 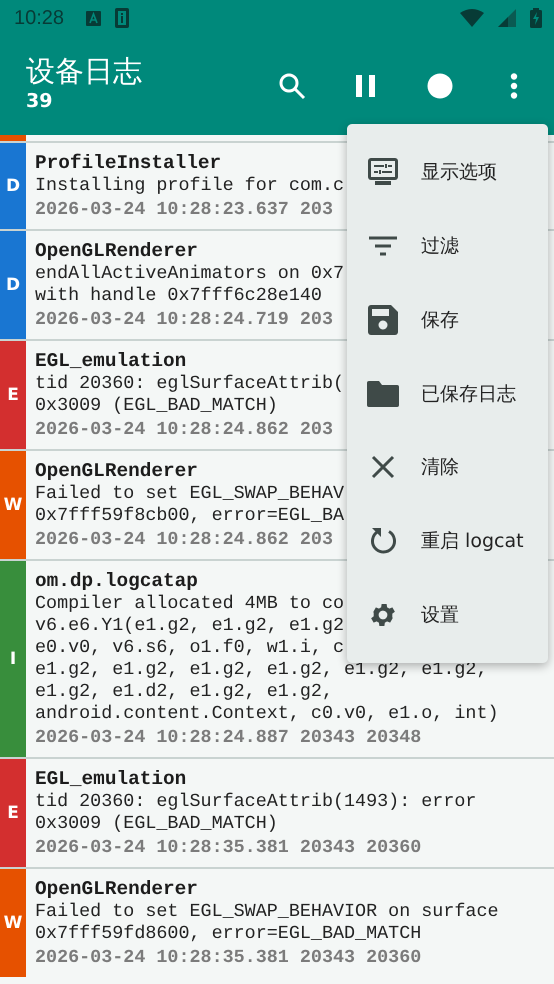 I want to click on folder-icon, so click(x=383, y=393).